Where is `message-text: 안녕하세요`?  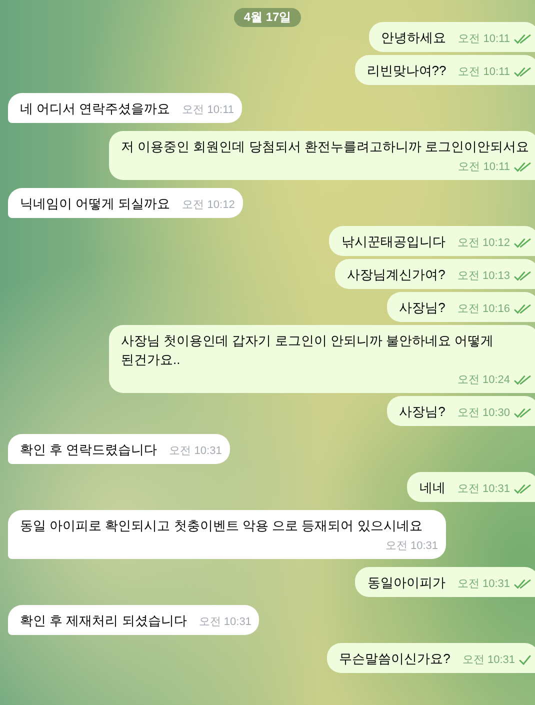 message-text: 안녕하세요 is located at coordinates (413, 38).